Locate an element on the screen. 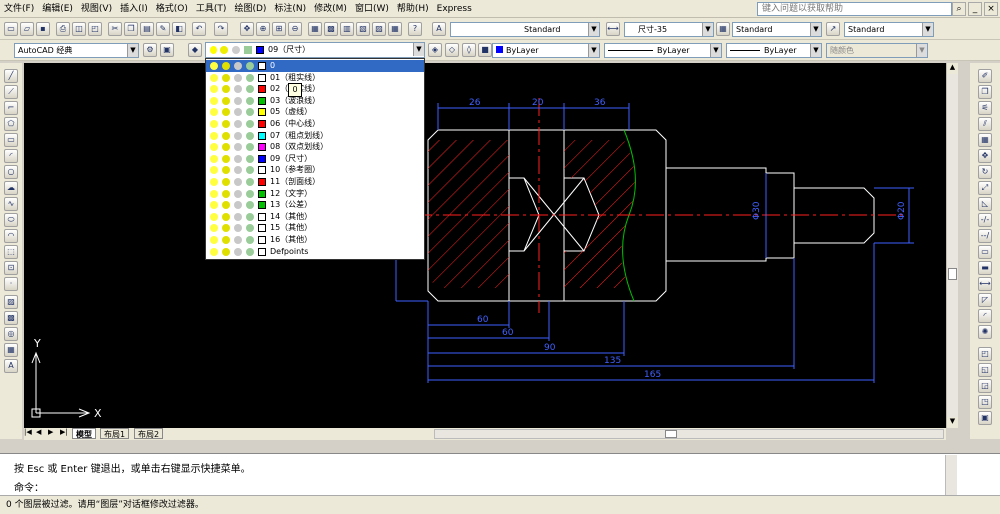 The height and width of the screenshot is (514, 1000). send-under-icon: ▣ is located at coordinates (985, 418).